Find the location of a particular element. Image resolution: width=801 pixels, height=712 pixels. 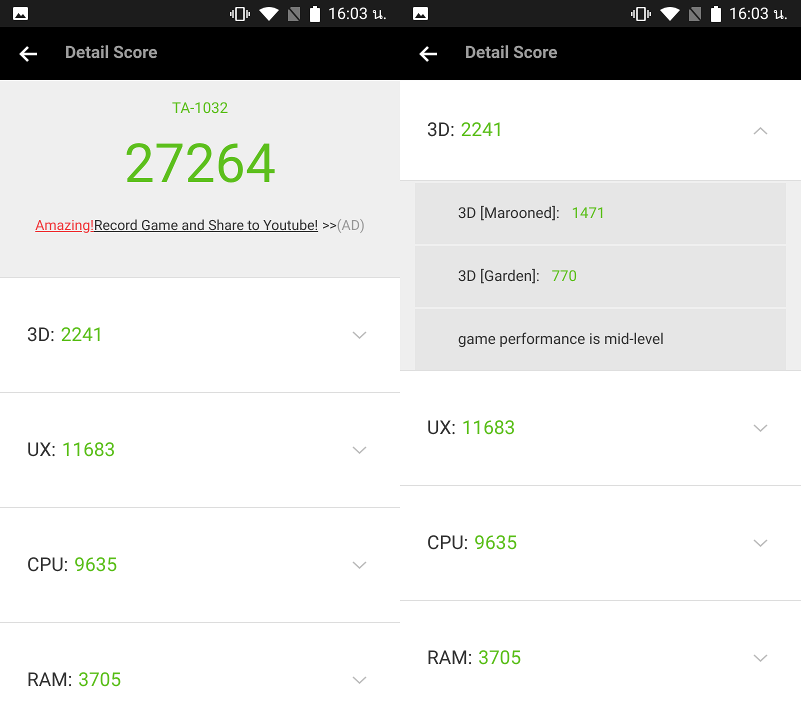

total-score: 27264 is located at coordinates (200, 165).